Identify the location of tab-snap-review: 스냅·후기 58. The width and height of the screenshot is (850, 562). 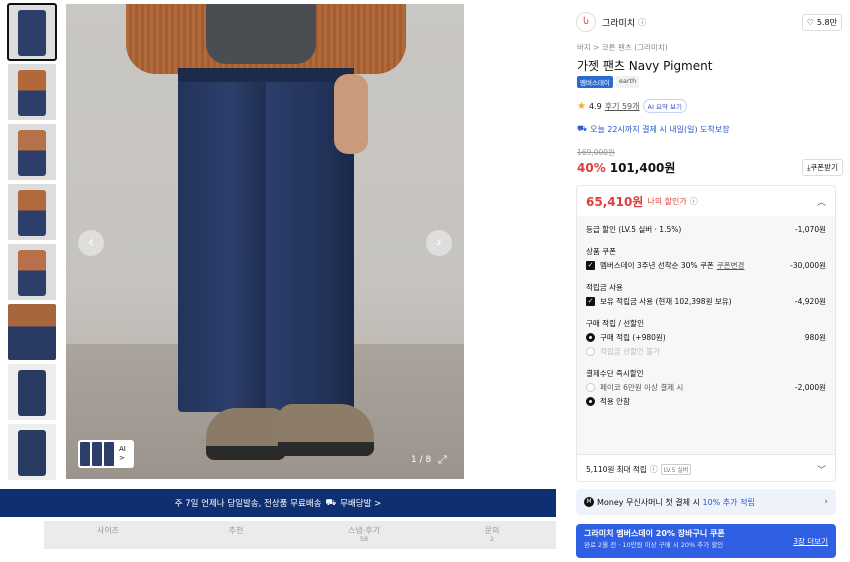
(364, 535).